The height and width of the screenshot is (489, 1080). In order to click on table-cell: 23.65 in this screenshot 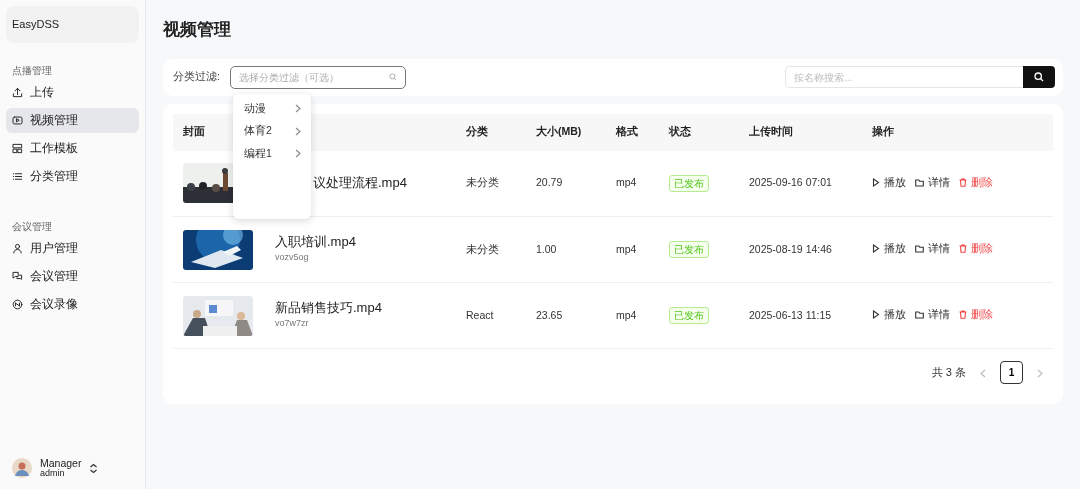, I will do `click(549, 314)`.